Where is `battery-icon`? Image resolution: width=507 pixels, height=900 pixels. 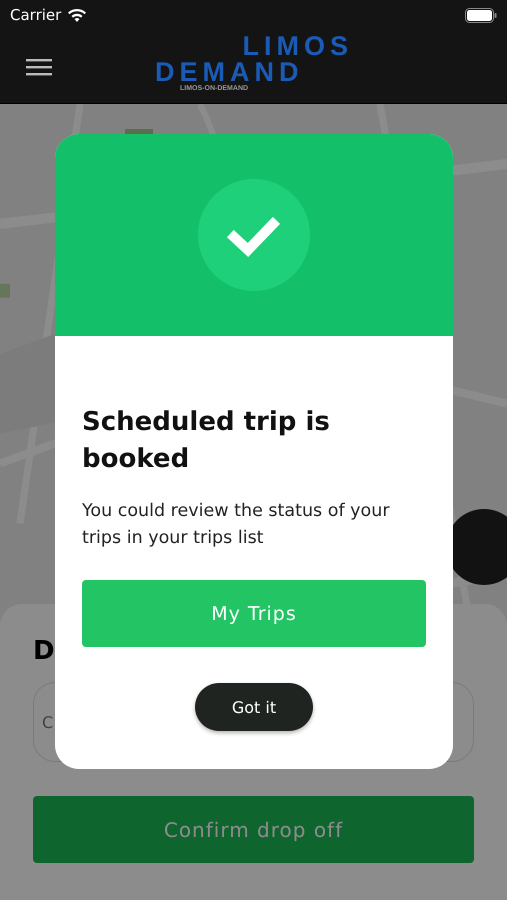 battery-icon is located at coordinates (481, 15).